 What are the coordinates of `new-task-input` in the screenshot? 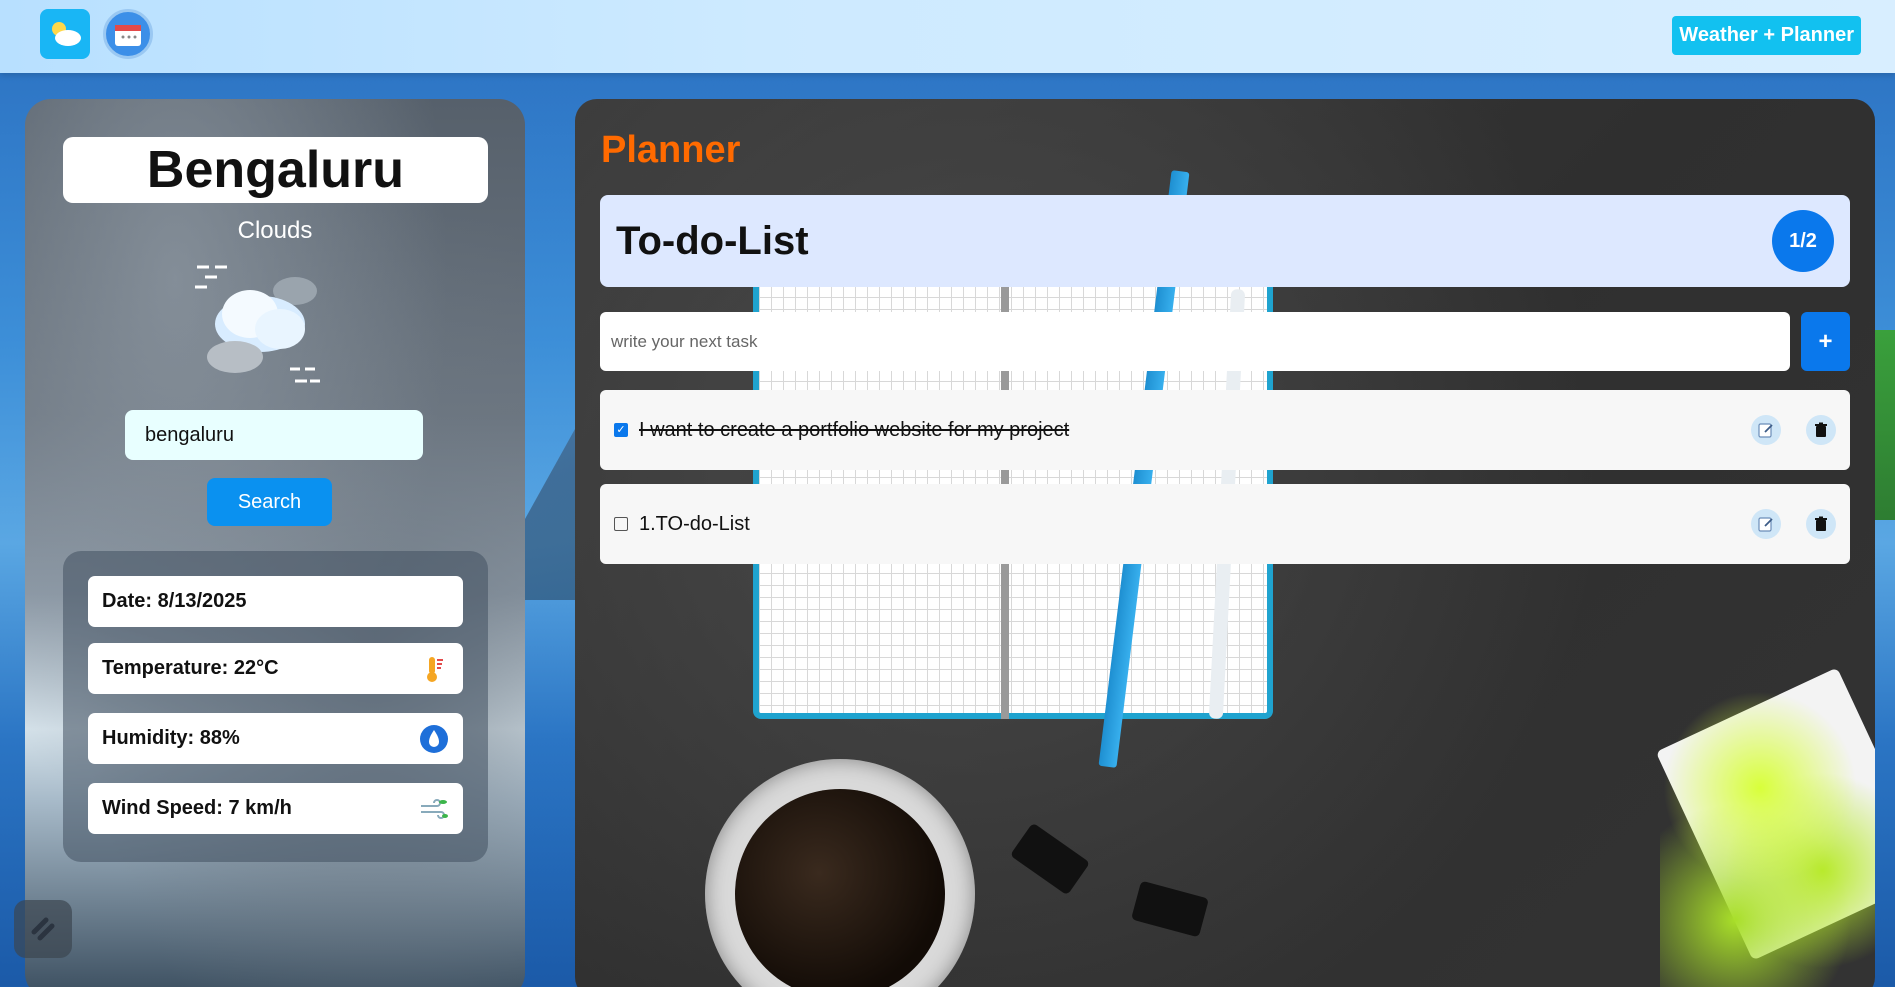 It's located at (1195, 341).